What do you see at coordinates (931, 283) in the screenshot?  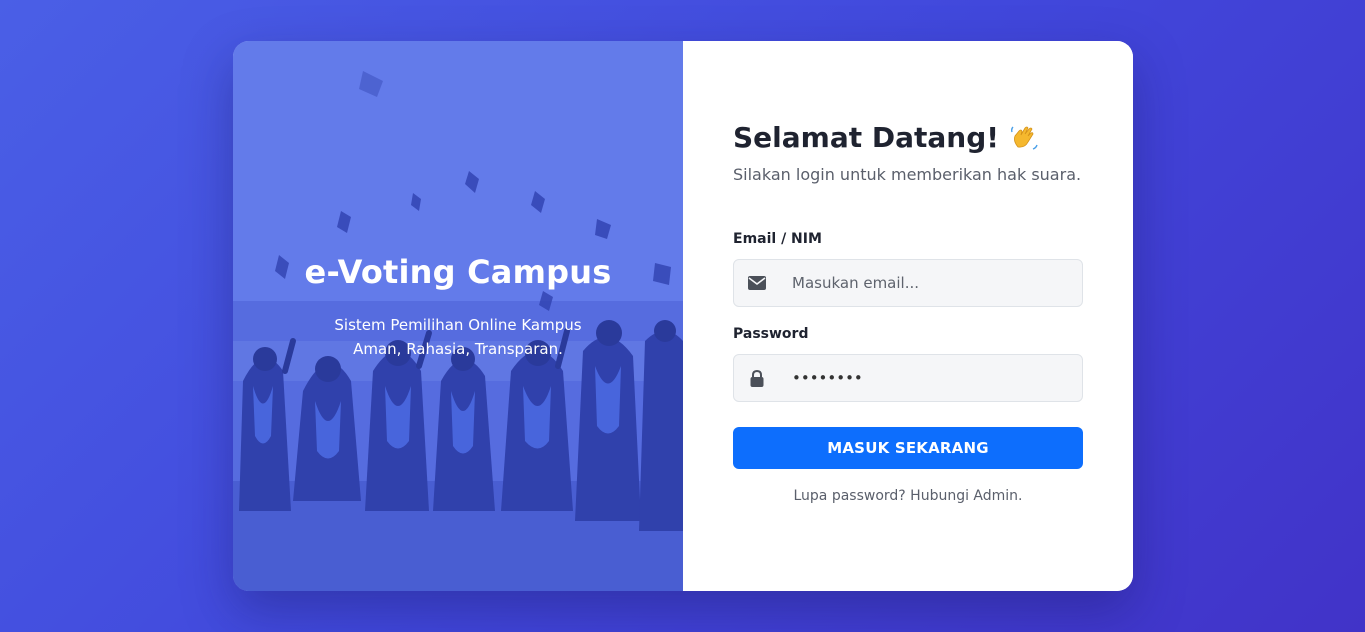 I see `email-input` at bounding box center [931, 283].